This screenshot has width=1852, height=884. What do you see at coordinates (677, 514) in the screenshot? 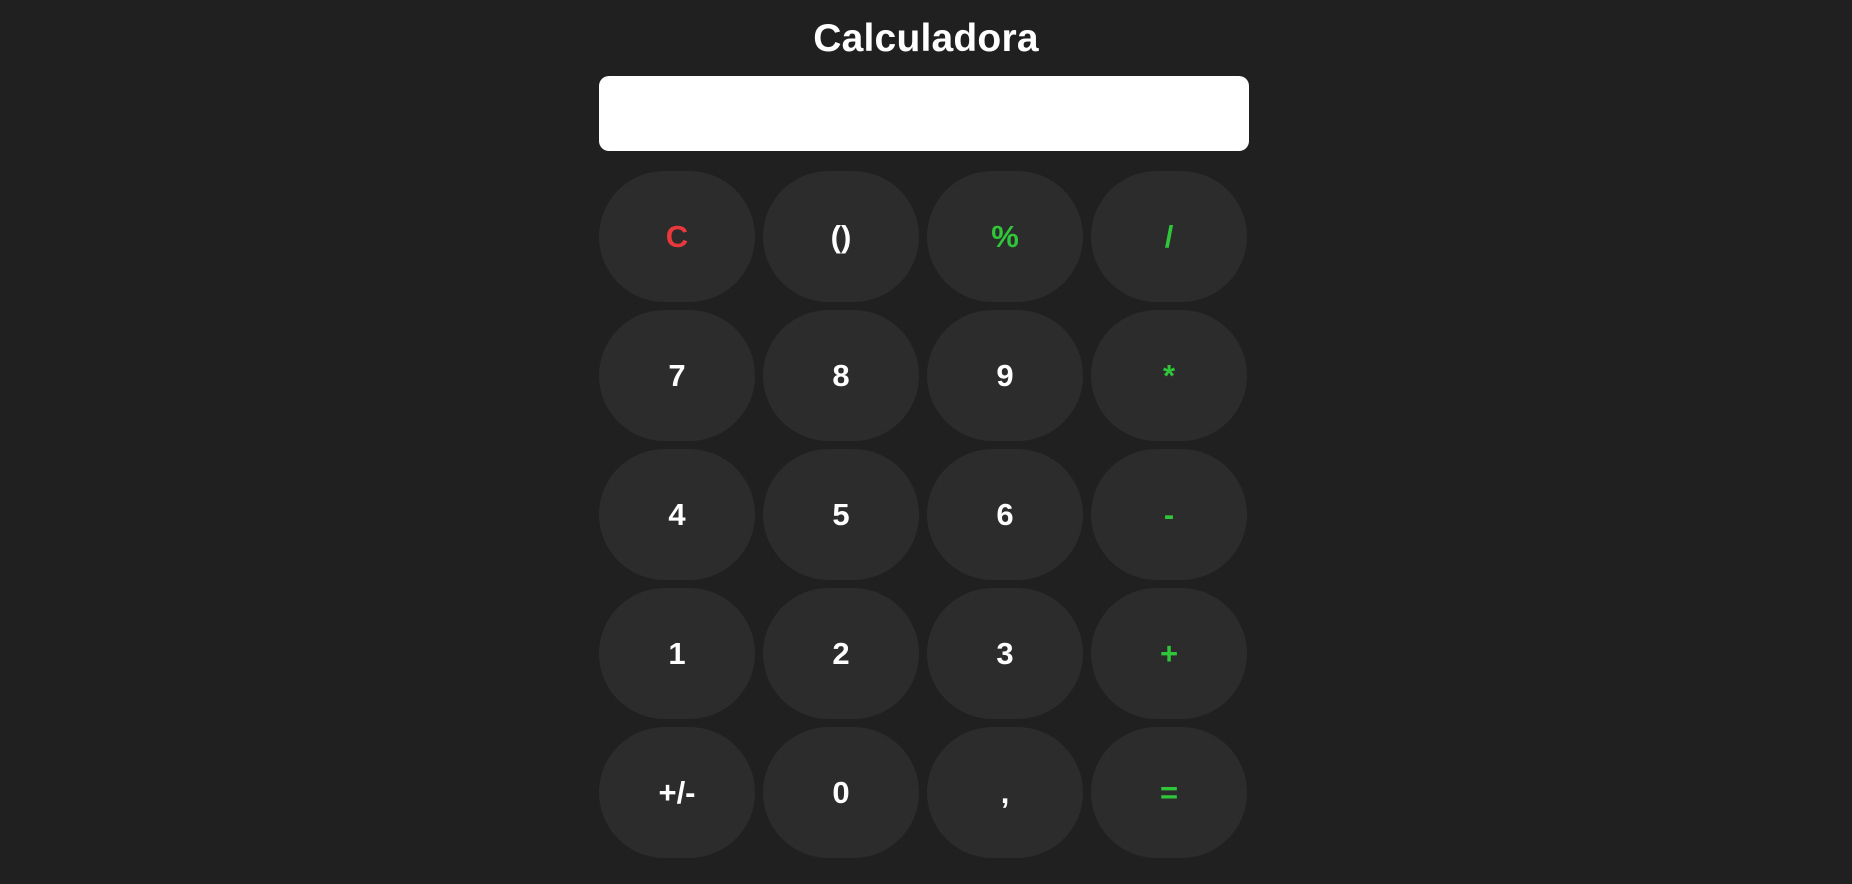
I see `digit-4-button: 4` at bounding box center [677, 514].